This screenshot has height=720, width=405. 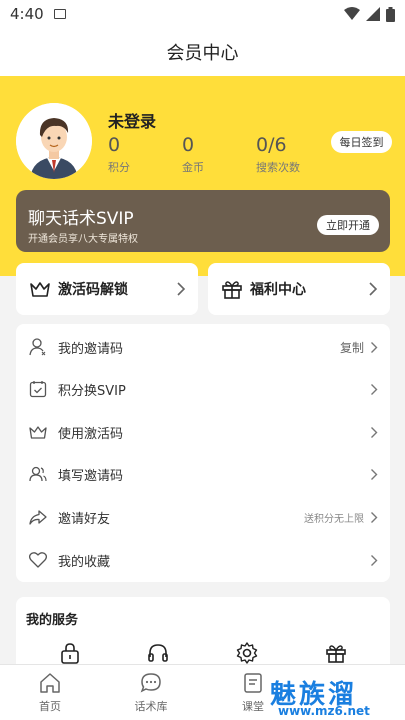 I want to click on activation-code-unlock-card: 激活码解锁, so click(x=107, y=289).